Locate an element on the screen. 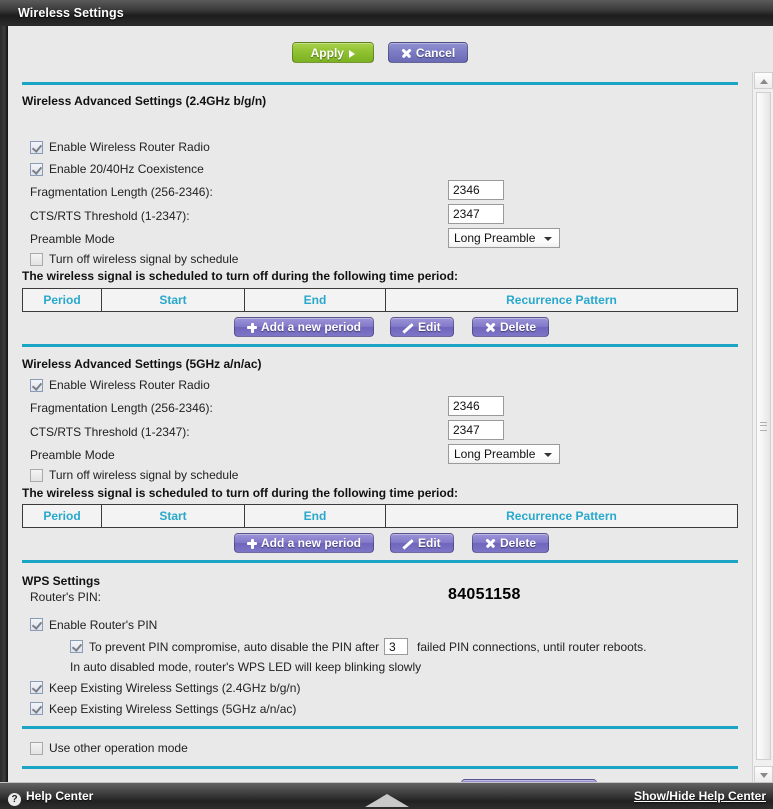  input-fragmentation-24ghz is located at coordinates (476, 190).